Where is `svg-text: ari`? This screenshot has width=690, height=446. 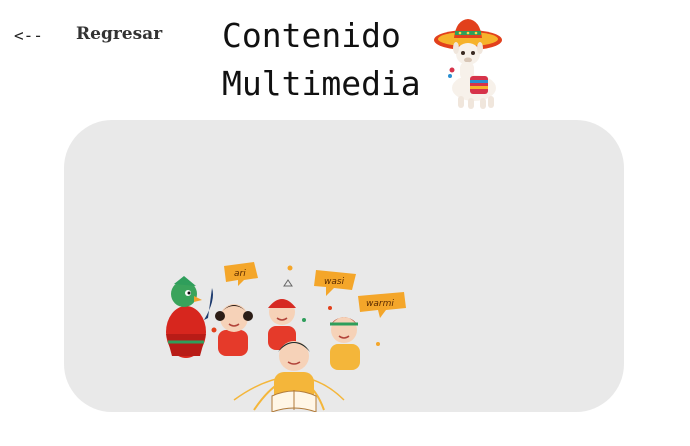
svg-text: ari is located at coordinates (240, 274).